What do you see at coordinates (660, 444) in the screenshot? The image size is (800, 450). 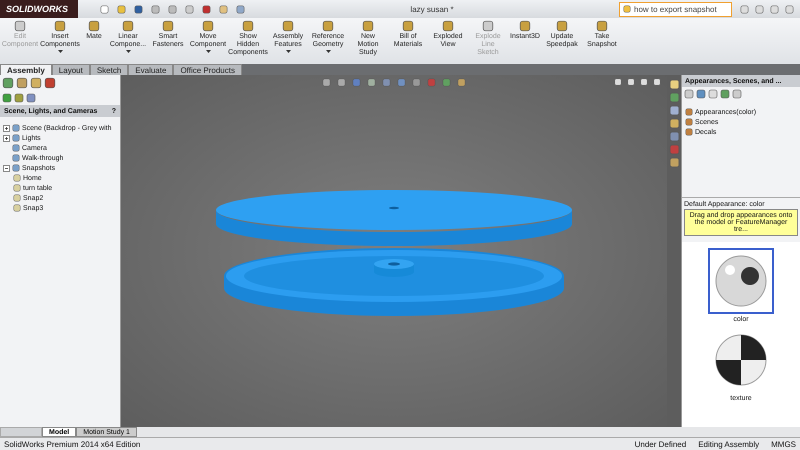 I see `status-text: Under Defined` at bounding box center [660, 444].